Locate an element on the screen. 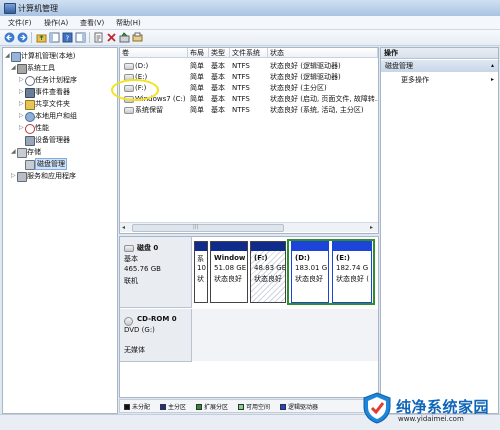  legend-item: 可用空间 is located at coordinates (254, 406).